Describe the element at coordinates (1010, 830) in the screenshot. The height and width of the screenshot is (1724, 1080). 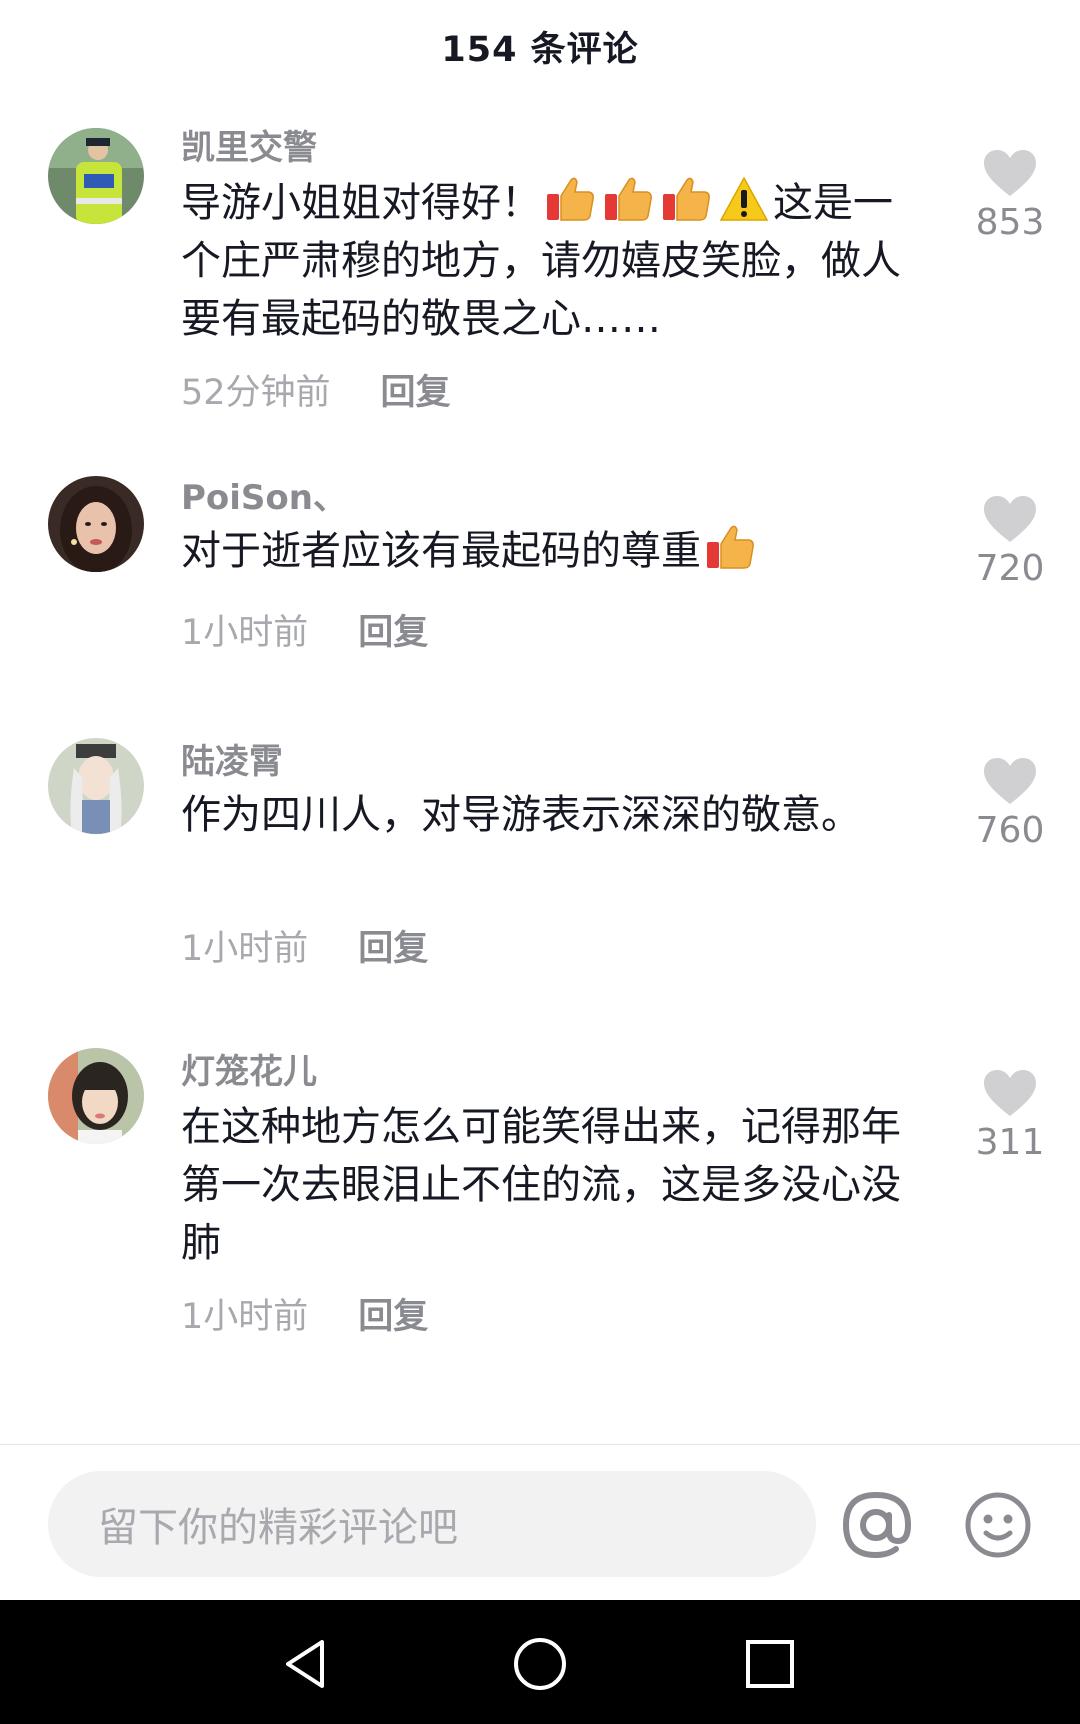
I see `like-count: 760` at that location.